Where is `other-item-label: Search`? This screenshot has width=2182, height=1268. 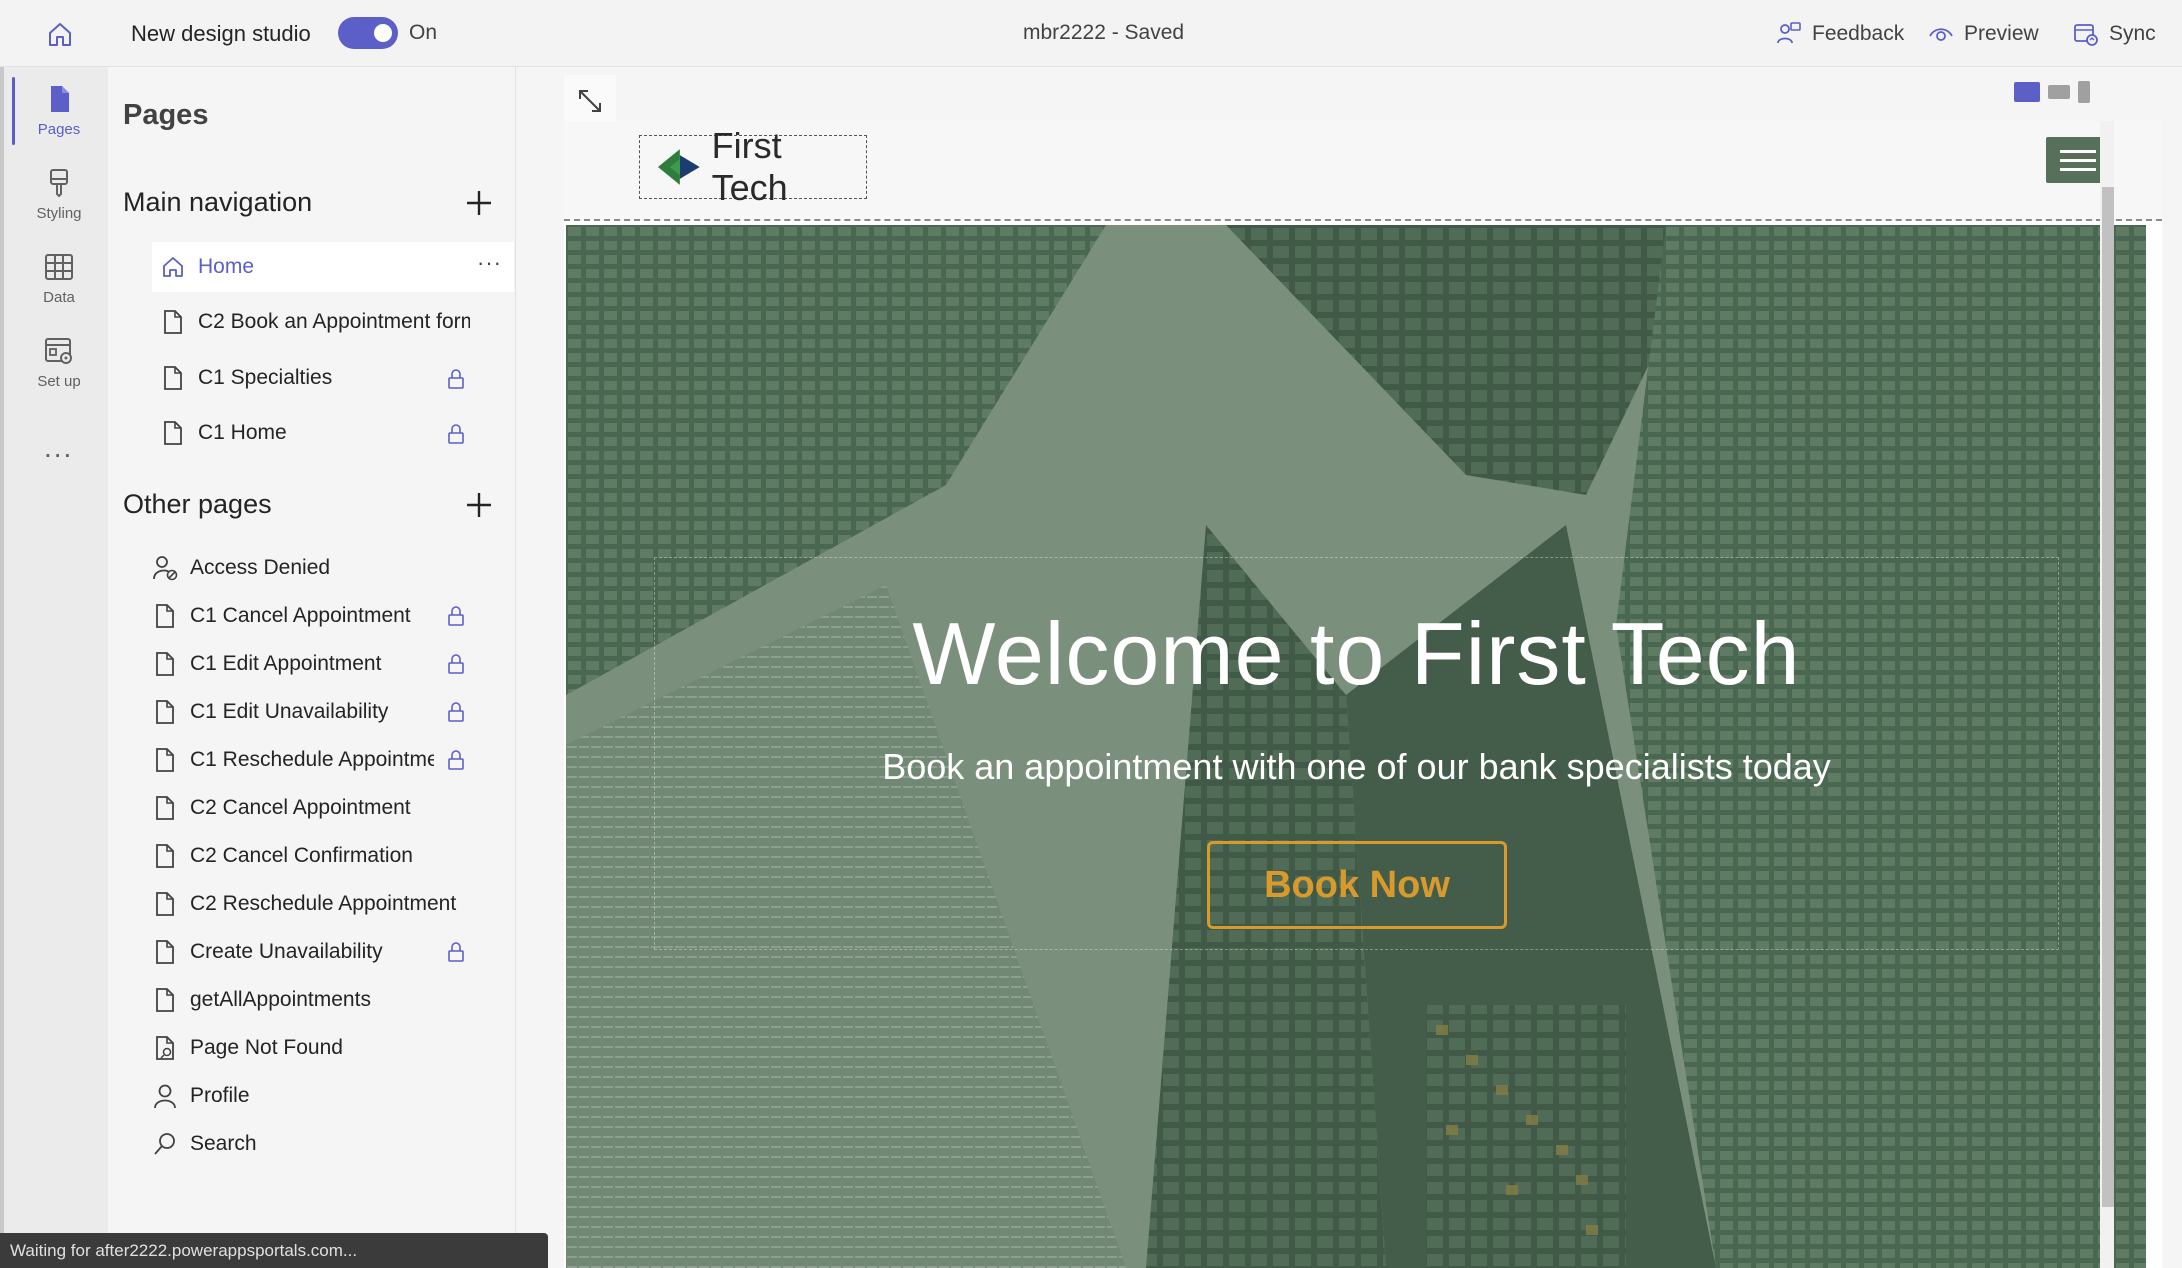
other-item-label: Search is located at coordinates (223, 1143).